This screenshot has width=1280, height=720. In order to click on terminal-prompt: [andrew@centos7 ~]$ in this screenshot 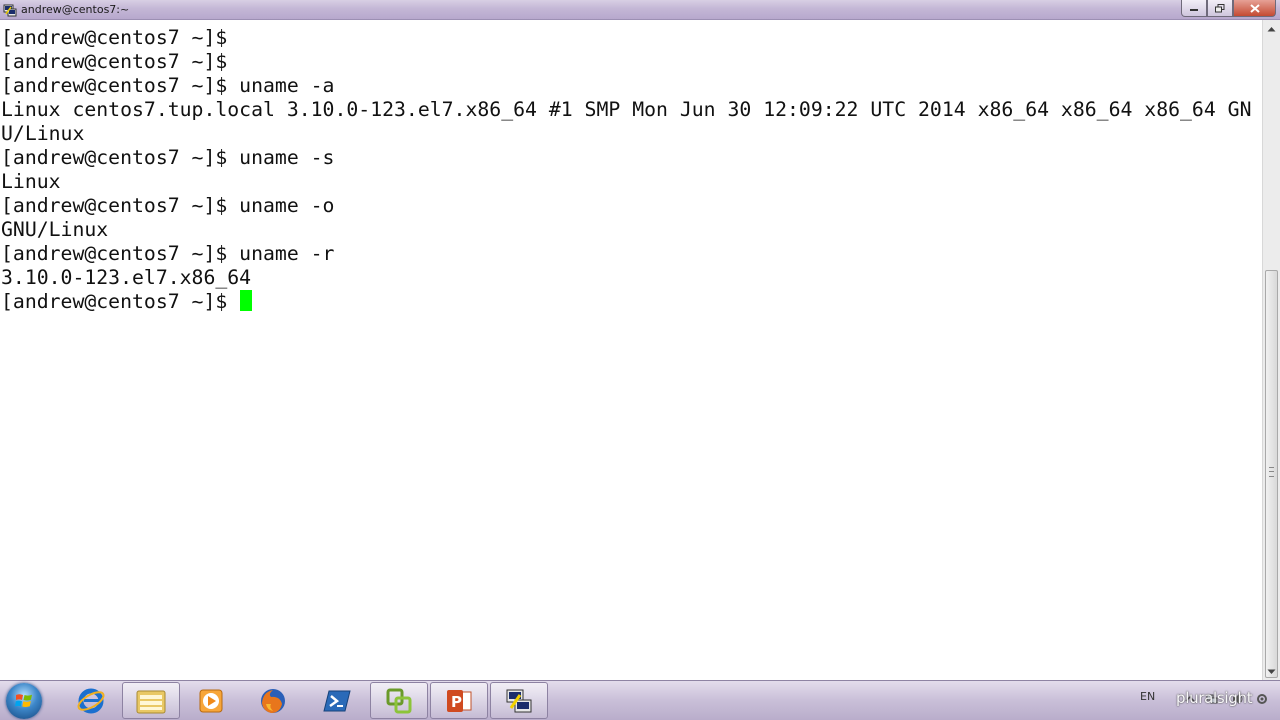, I will do `click(120, 301)`.